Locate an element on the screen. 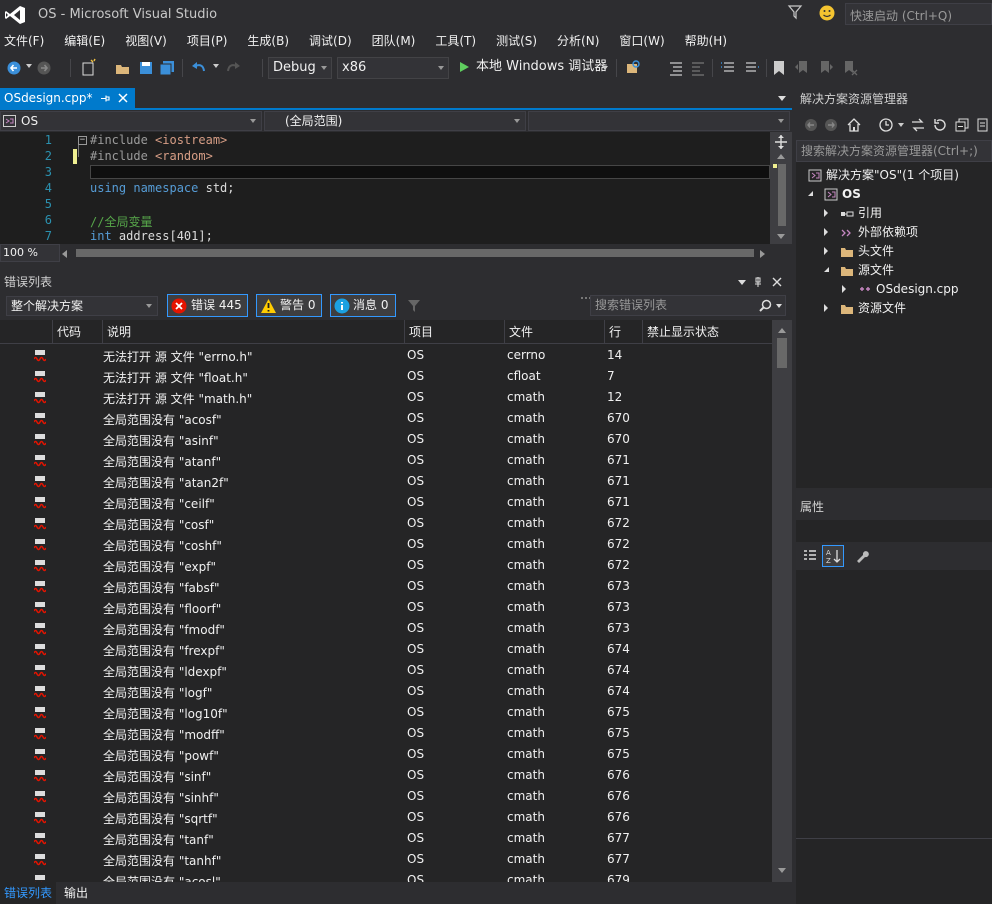  column-header-4: 行 is located at coordinates (623, 332).